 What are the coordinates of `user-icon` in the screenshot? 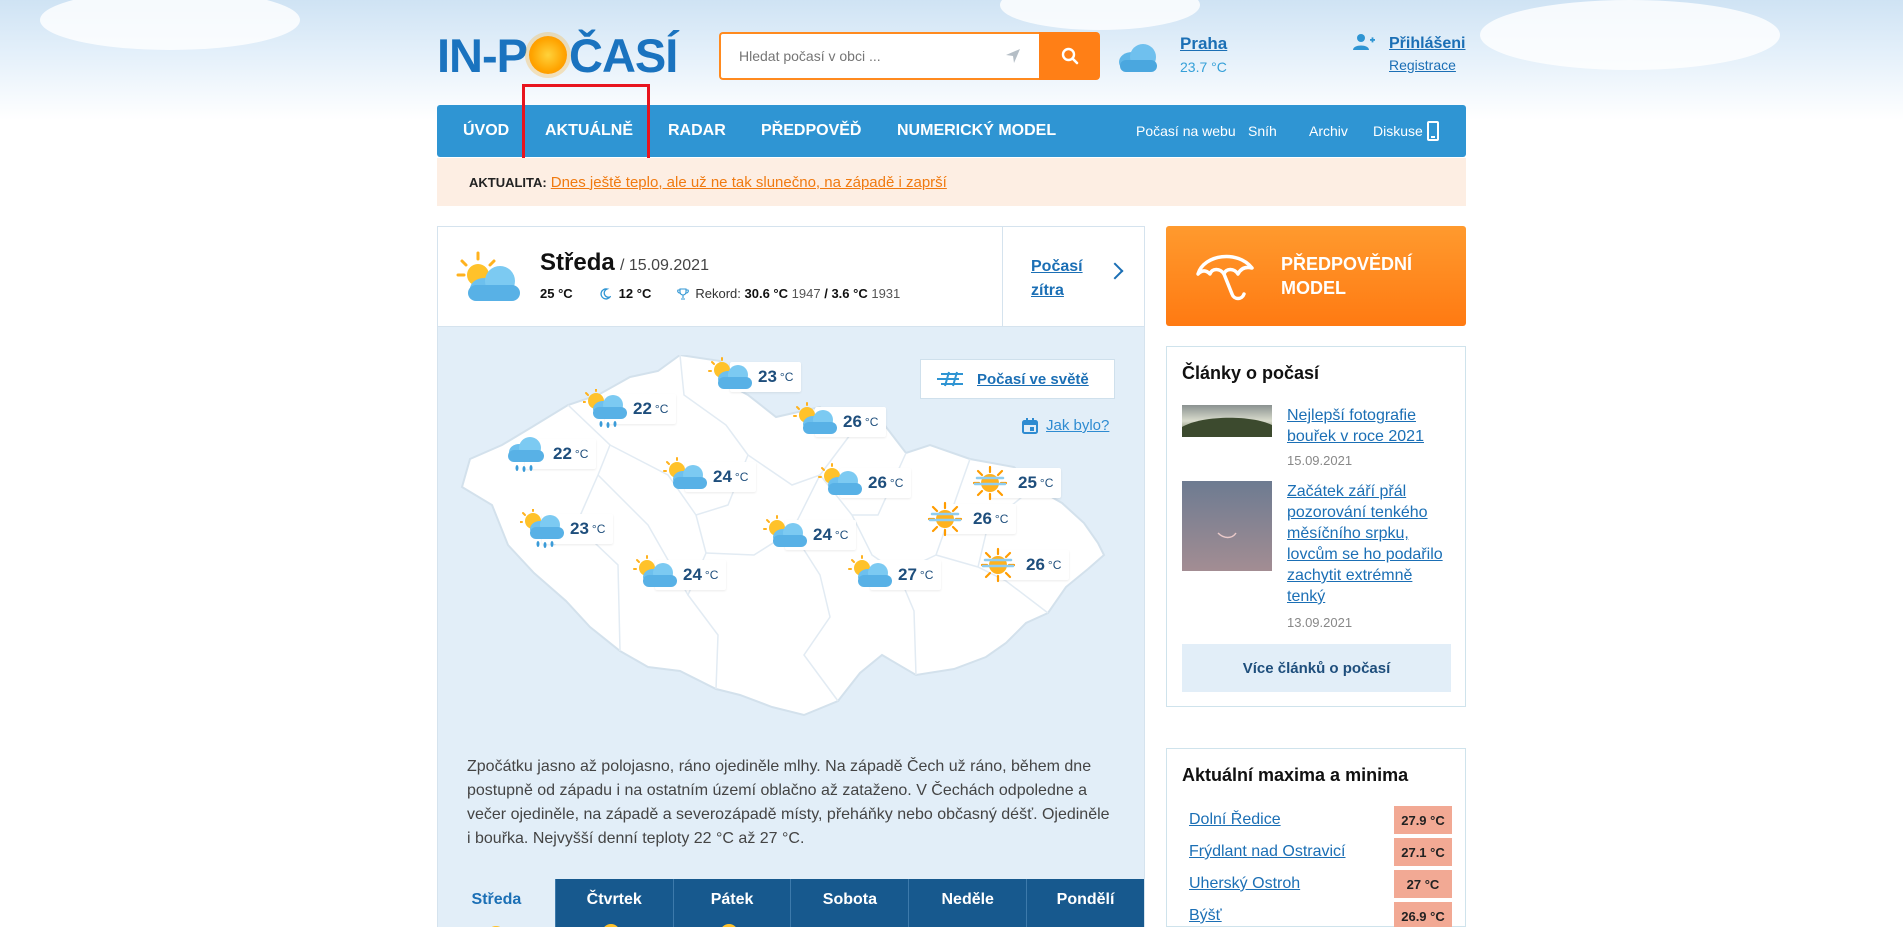 It's located at (1364, 42).